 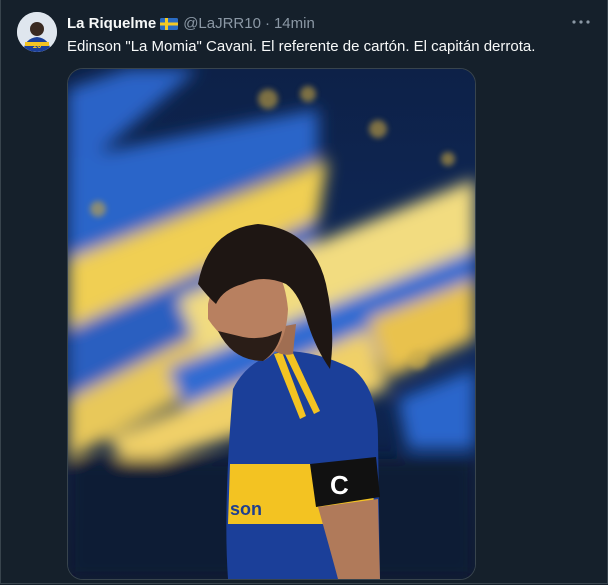 I want to click on captain-armband-letter: C, so click(x=339, y=485).